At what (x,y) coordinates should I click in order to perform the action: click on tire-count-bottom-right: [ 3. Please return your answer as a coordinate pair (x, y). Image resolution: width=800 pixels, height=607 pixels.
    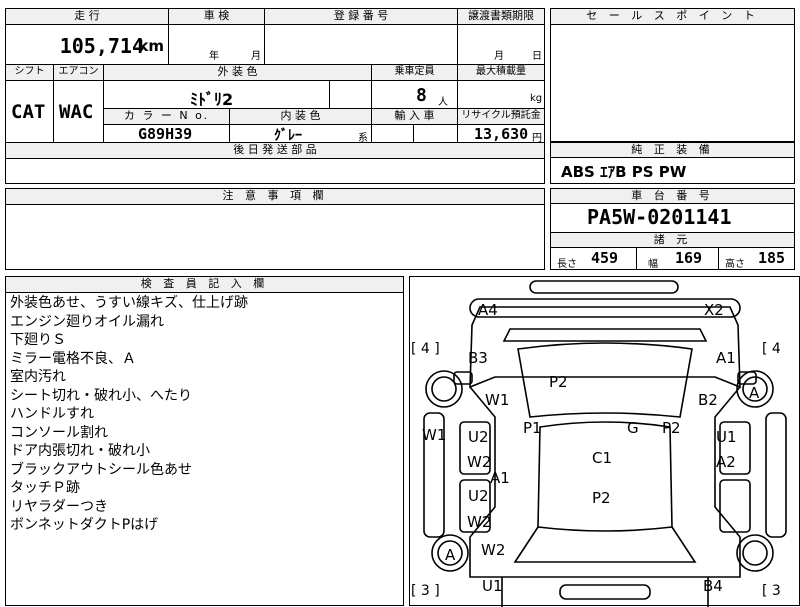
    Looking at the image, I should click on (771, 591).